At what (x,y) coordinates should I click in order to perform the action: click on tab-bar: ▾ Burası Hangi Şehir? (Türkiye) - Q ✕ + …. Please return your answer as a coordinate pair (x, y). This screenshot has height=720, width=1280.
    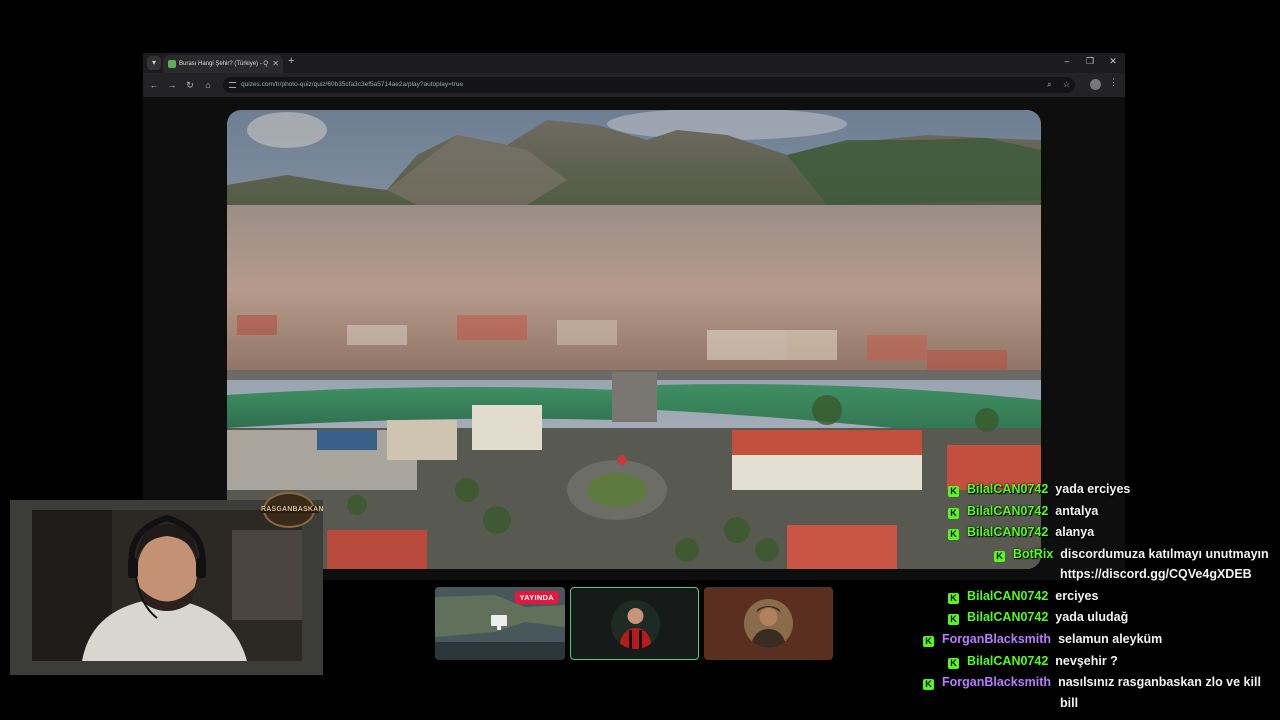
    Looking at the image, I should click on (634, 63).